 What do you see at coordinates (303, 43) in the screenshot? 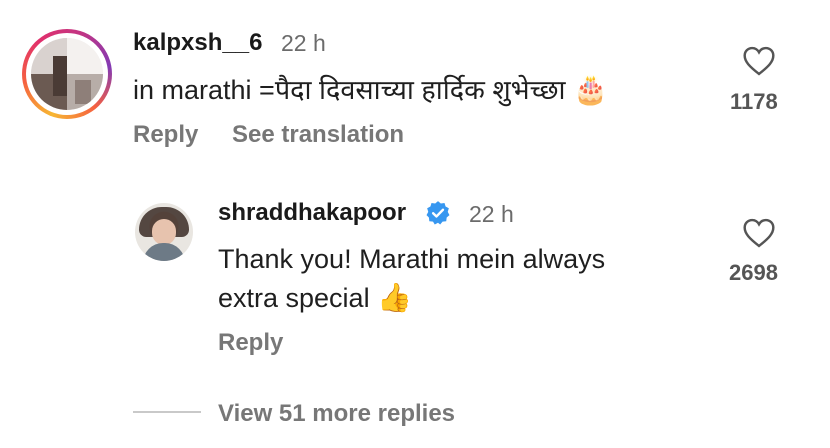
I see `comment-timestamp: 22 h` at bounding box center [303, 43].